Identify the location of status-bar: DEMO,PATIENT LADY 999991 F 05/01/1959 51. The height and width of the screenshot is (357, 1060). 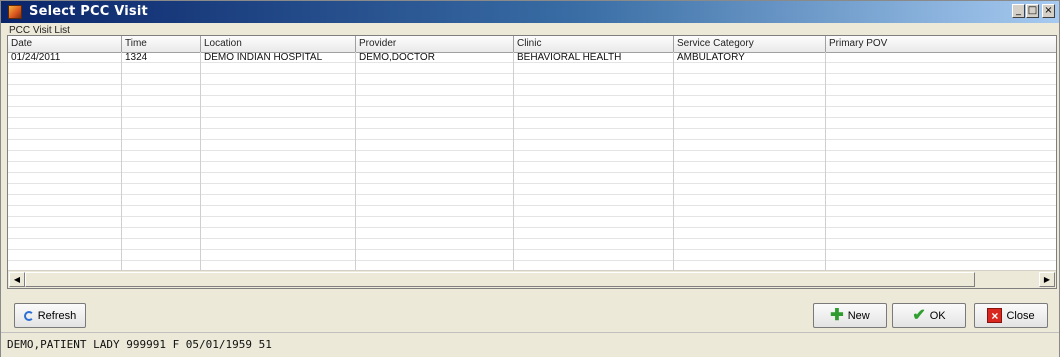
(530, 344).